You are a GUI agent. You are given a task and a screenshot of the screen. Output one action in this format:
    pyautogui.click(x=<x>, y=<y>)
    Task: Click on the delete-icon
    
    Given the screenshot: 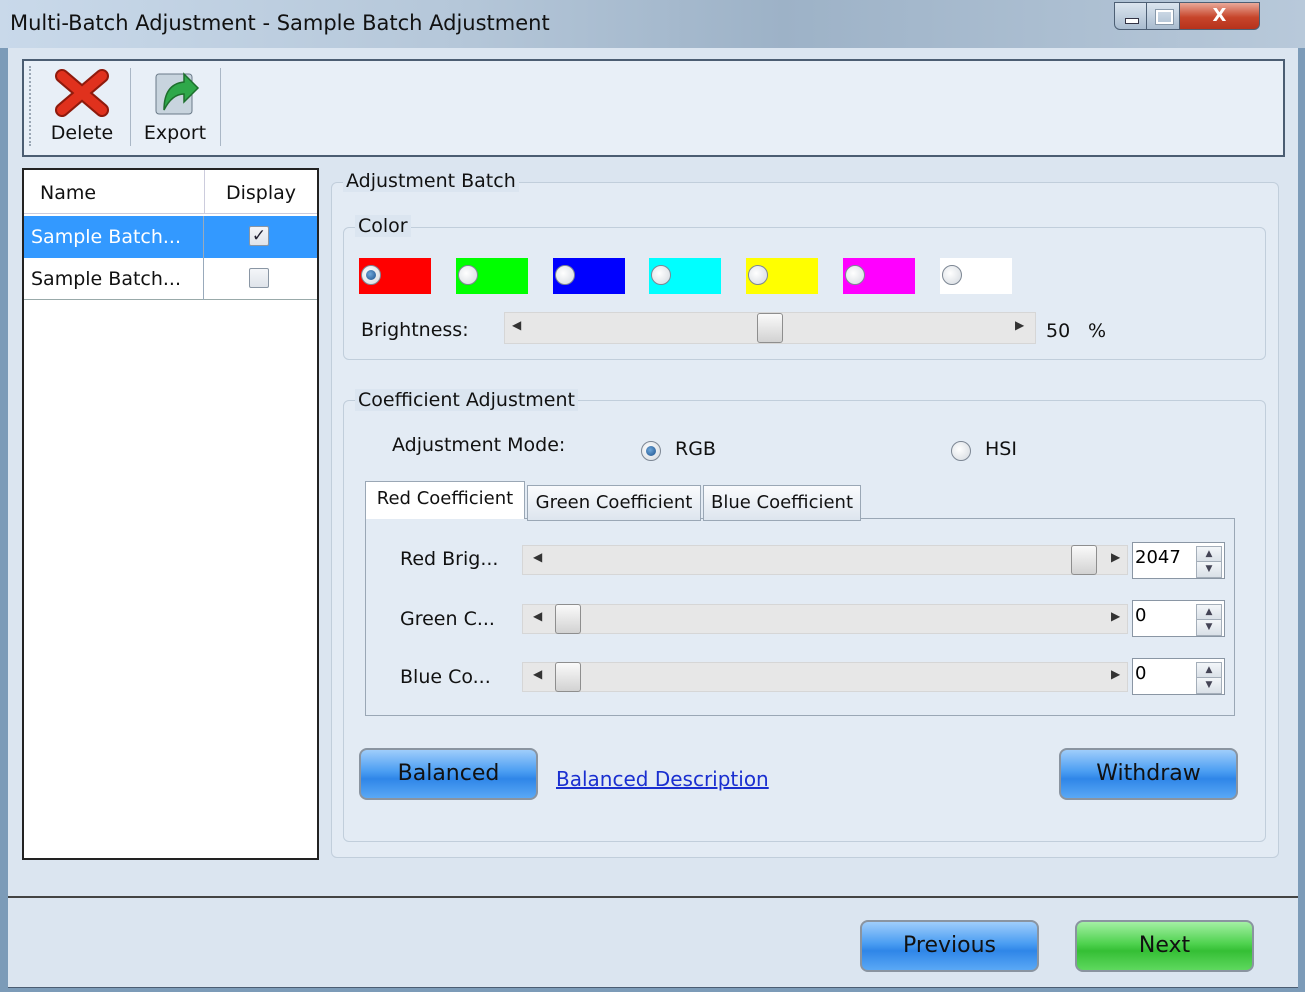 What is the action you would take?
    pyautogui.click(x=82, y=93)
    